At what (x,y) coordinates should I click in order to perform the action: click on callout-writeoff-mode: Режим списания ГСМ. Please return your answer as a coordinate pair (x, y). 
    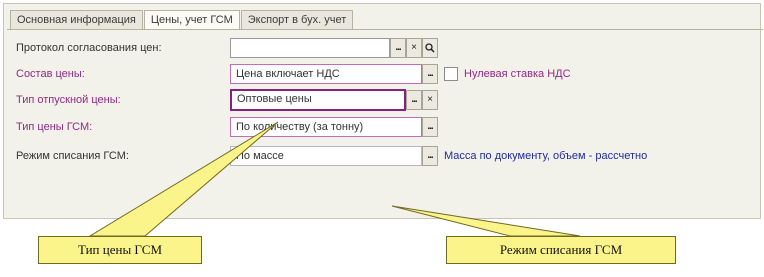
    Looking at the image, I should click on (561, 250).